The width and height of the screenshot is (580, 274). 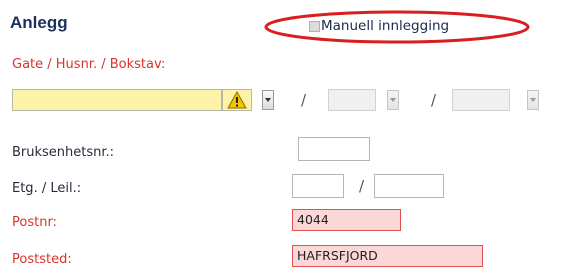 I want to click on manual-entry-checkbox, so click(x=314, y=26).